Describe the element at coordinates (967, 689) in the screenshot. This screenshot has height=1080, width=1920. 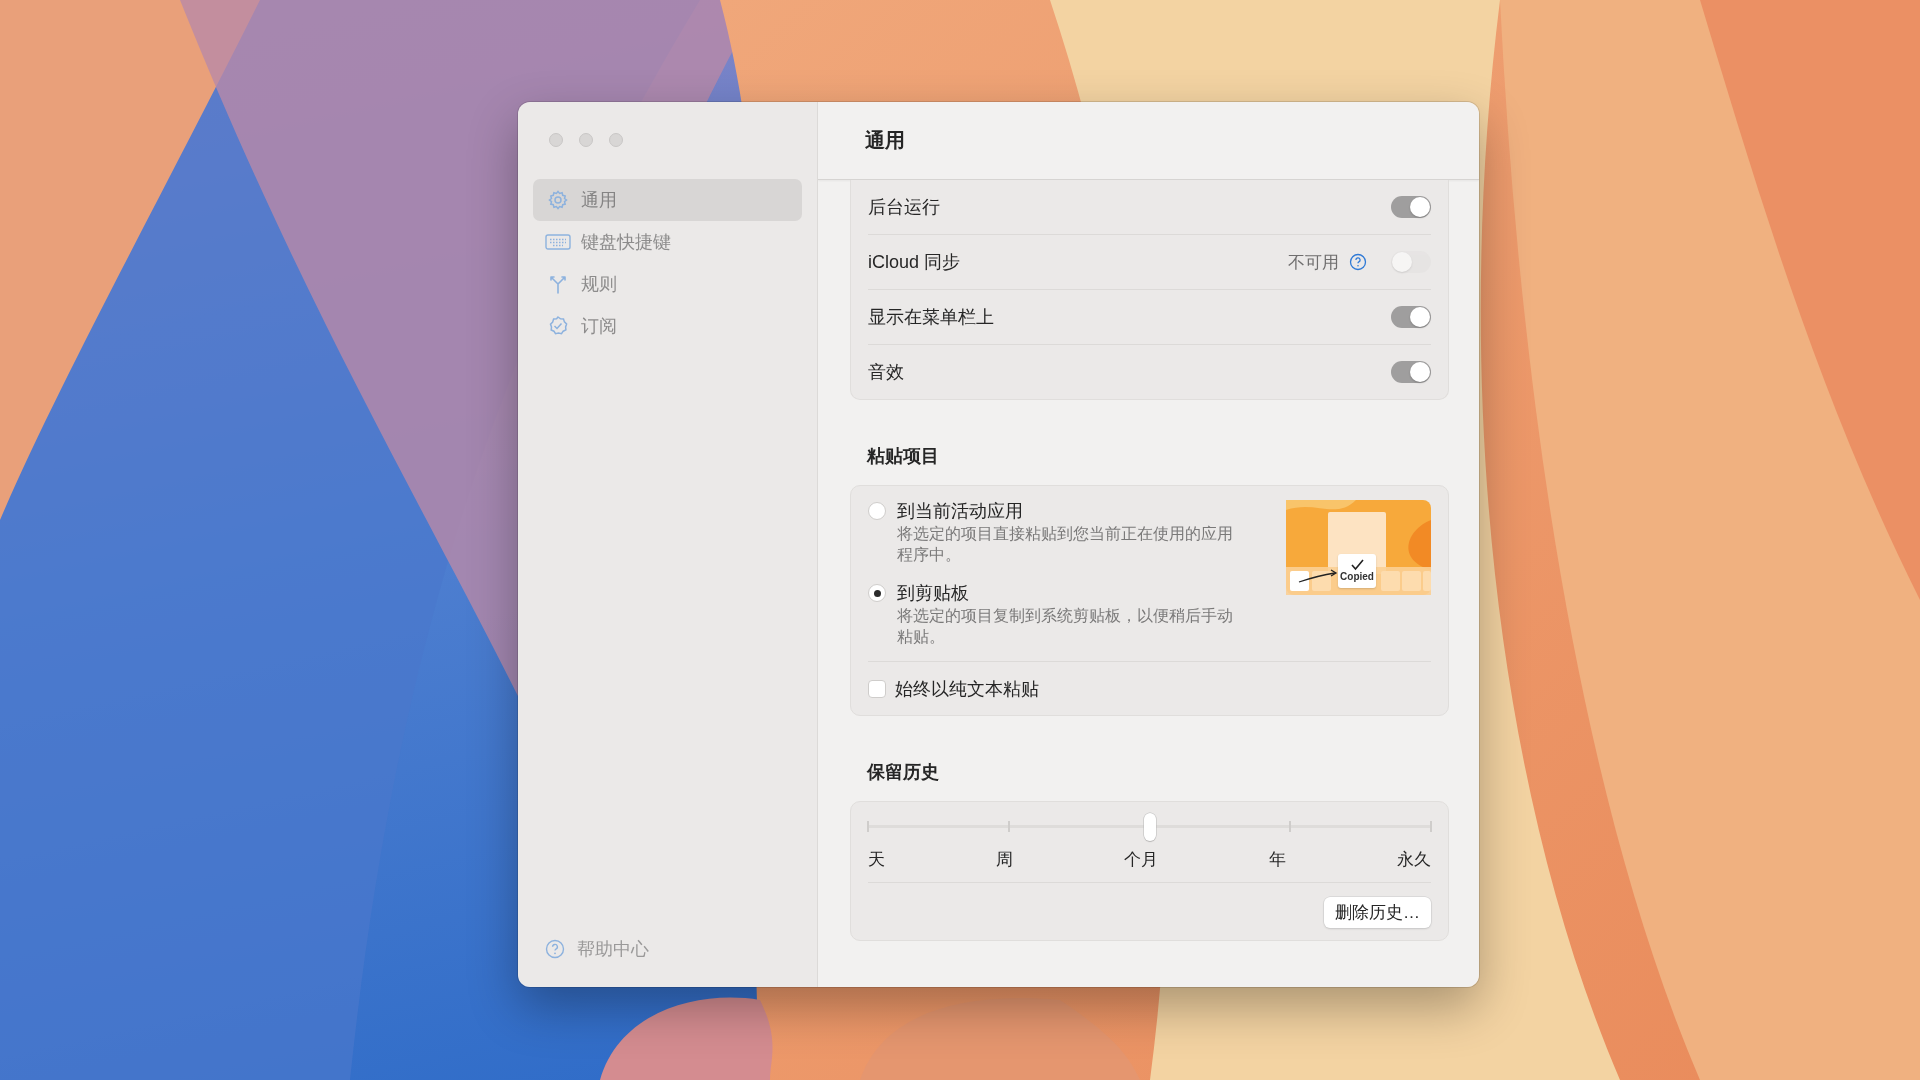
I see `checkbox-label: 始终以纯文本粘贴` at that location.